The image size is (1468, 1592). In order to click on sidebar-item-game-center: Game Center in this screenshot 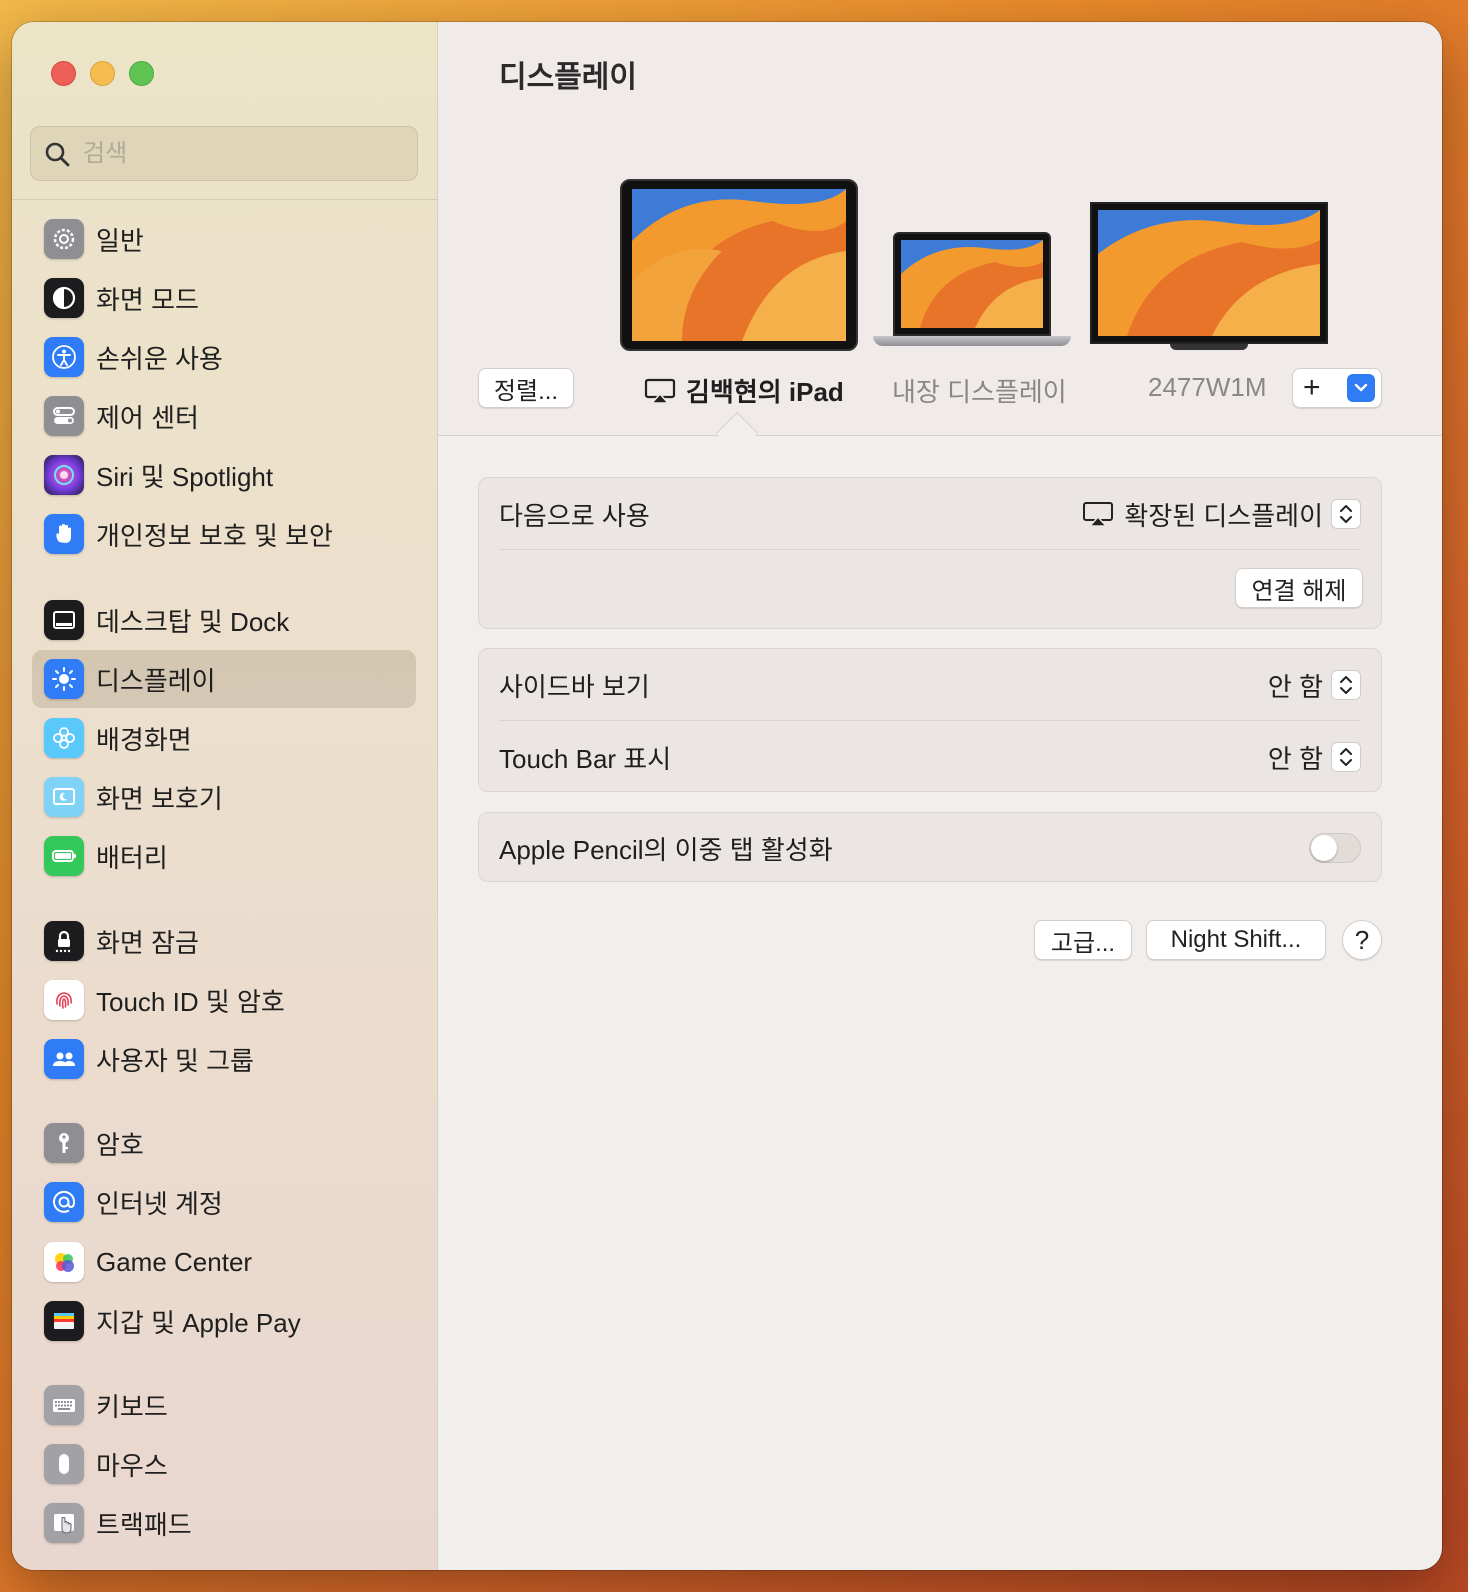, I will do `click(224, 1262)`.